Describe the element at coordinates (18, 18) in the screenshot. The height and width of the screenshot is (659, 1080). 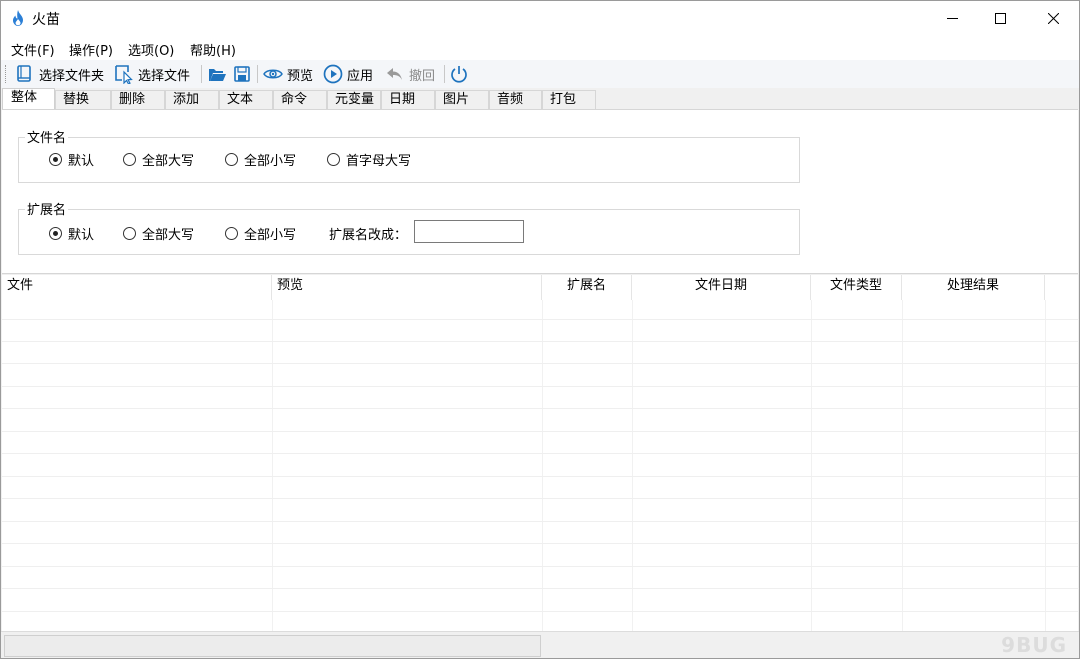
I see `flame-icon` at that location.